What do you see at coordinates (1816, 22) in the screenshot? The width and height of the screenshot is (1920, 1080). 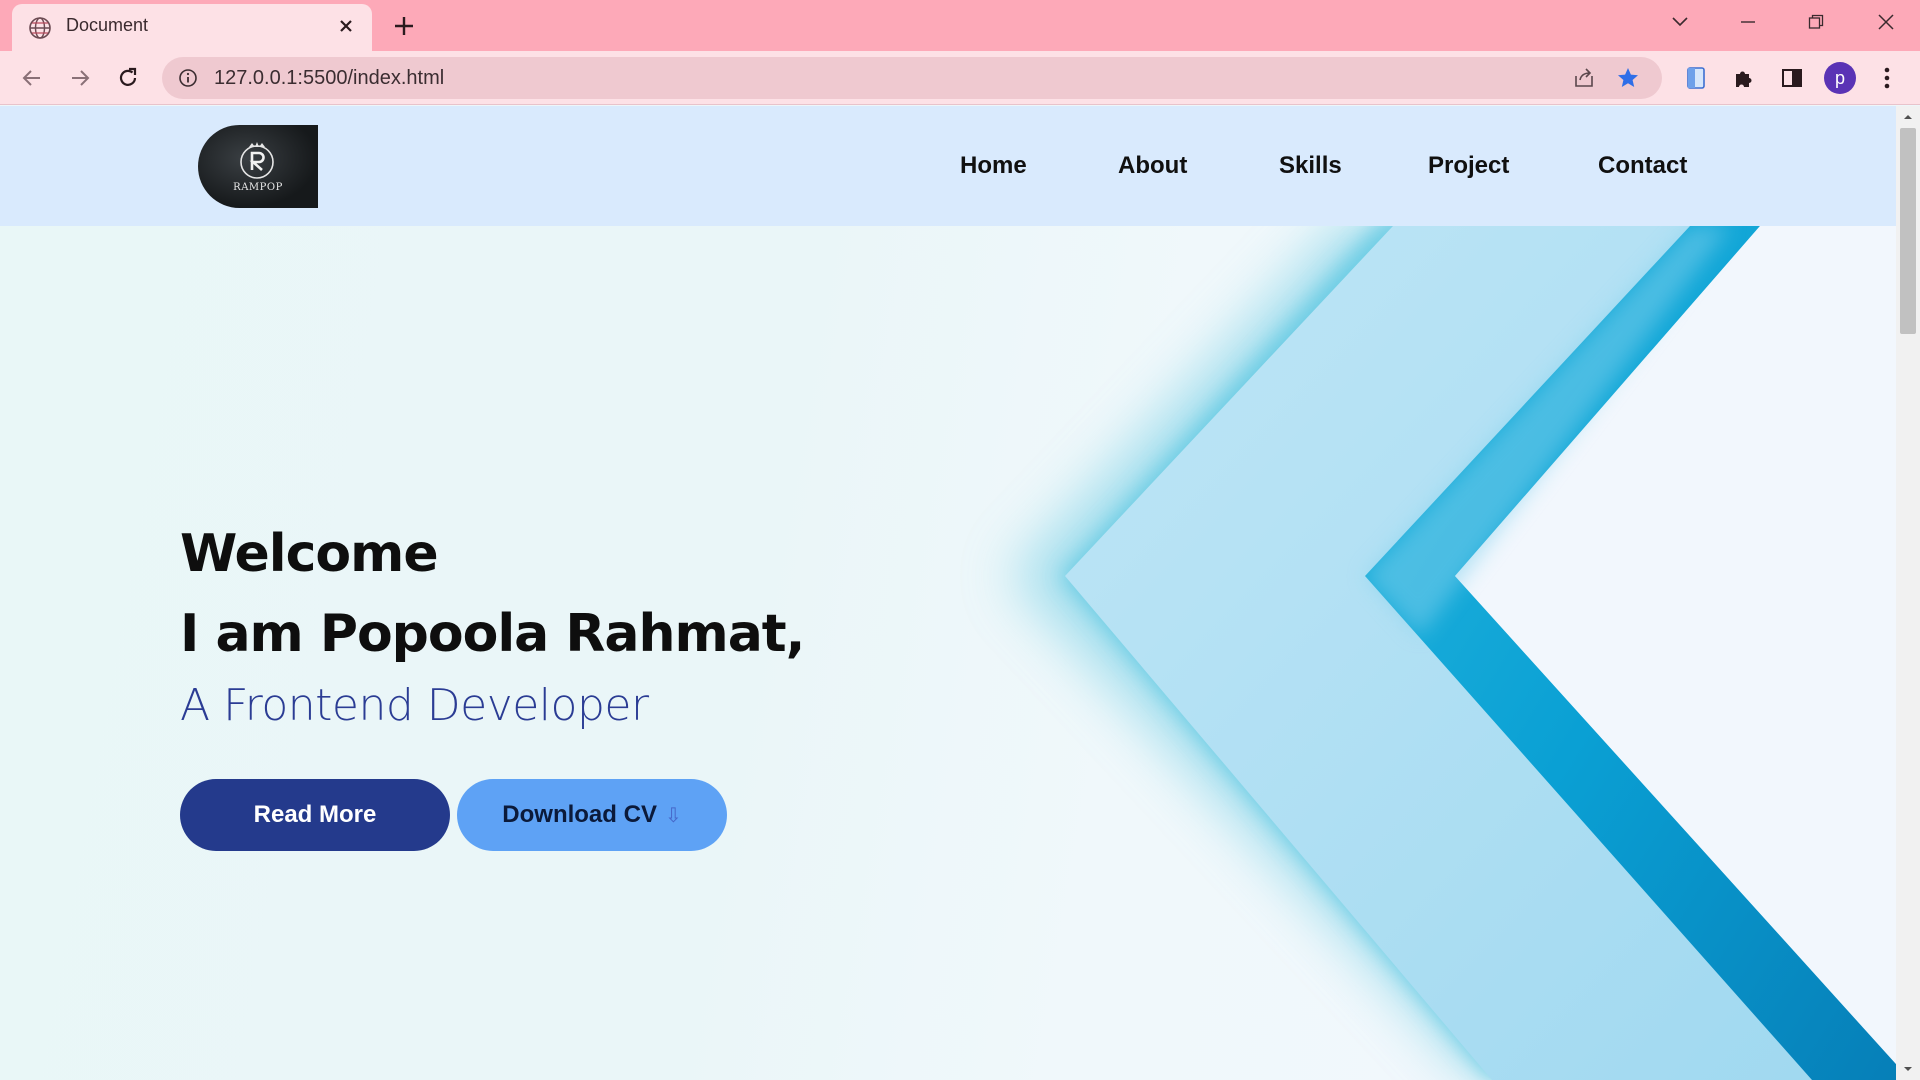 I see `restore-icon` at bounding box center [1816, 22].